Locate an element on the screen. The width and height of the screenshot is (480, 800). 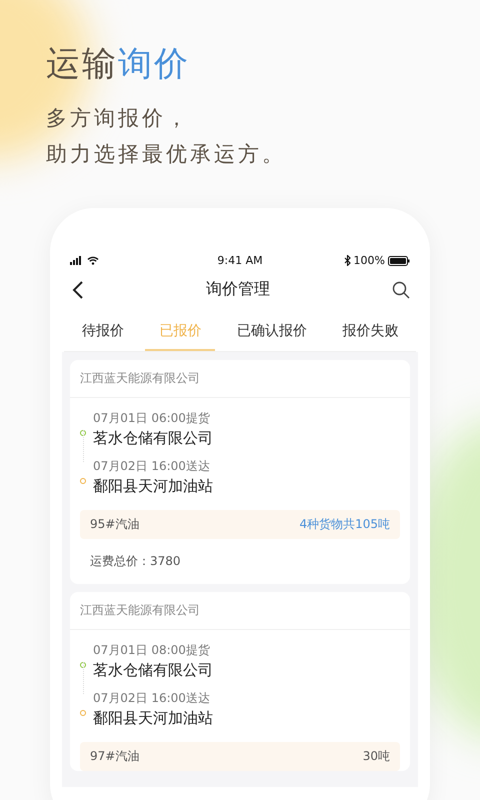
page-title: 询价管理 is located at coordinates (238, 289).